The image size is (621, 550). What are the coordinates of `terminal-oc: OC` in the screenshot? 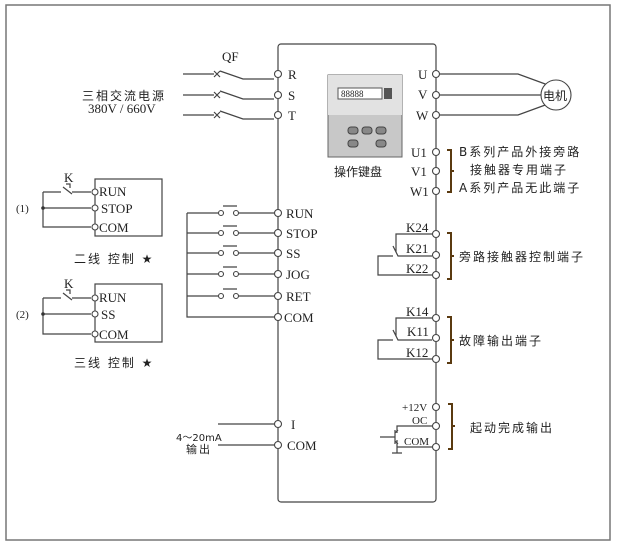 It's located at (419, 421).